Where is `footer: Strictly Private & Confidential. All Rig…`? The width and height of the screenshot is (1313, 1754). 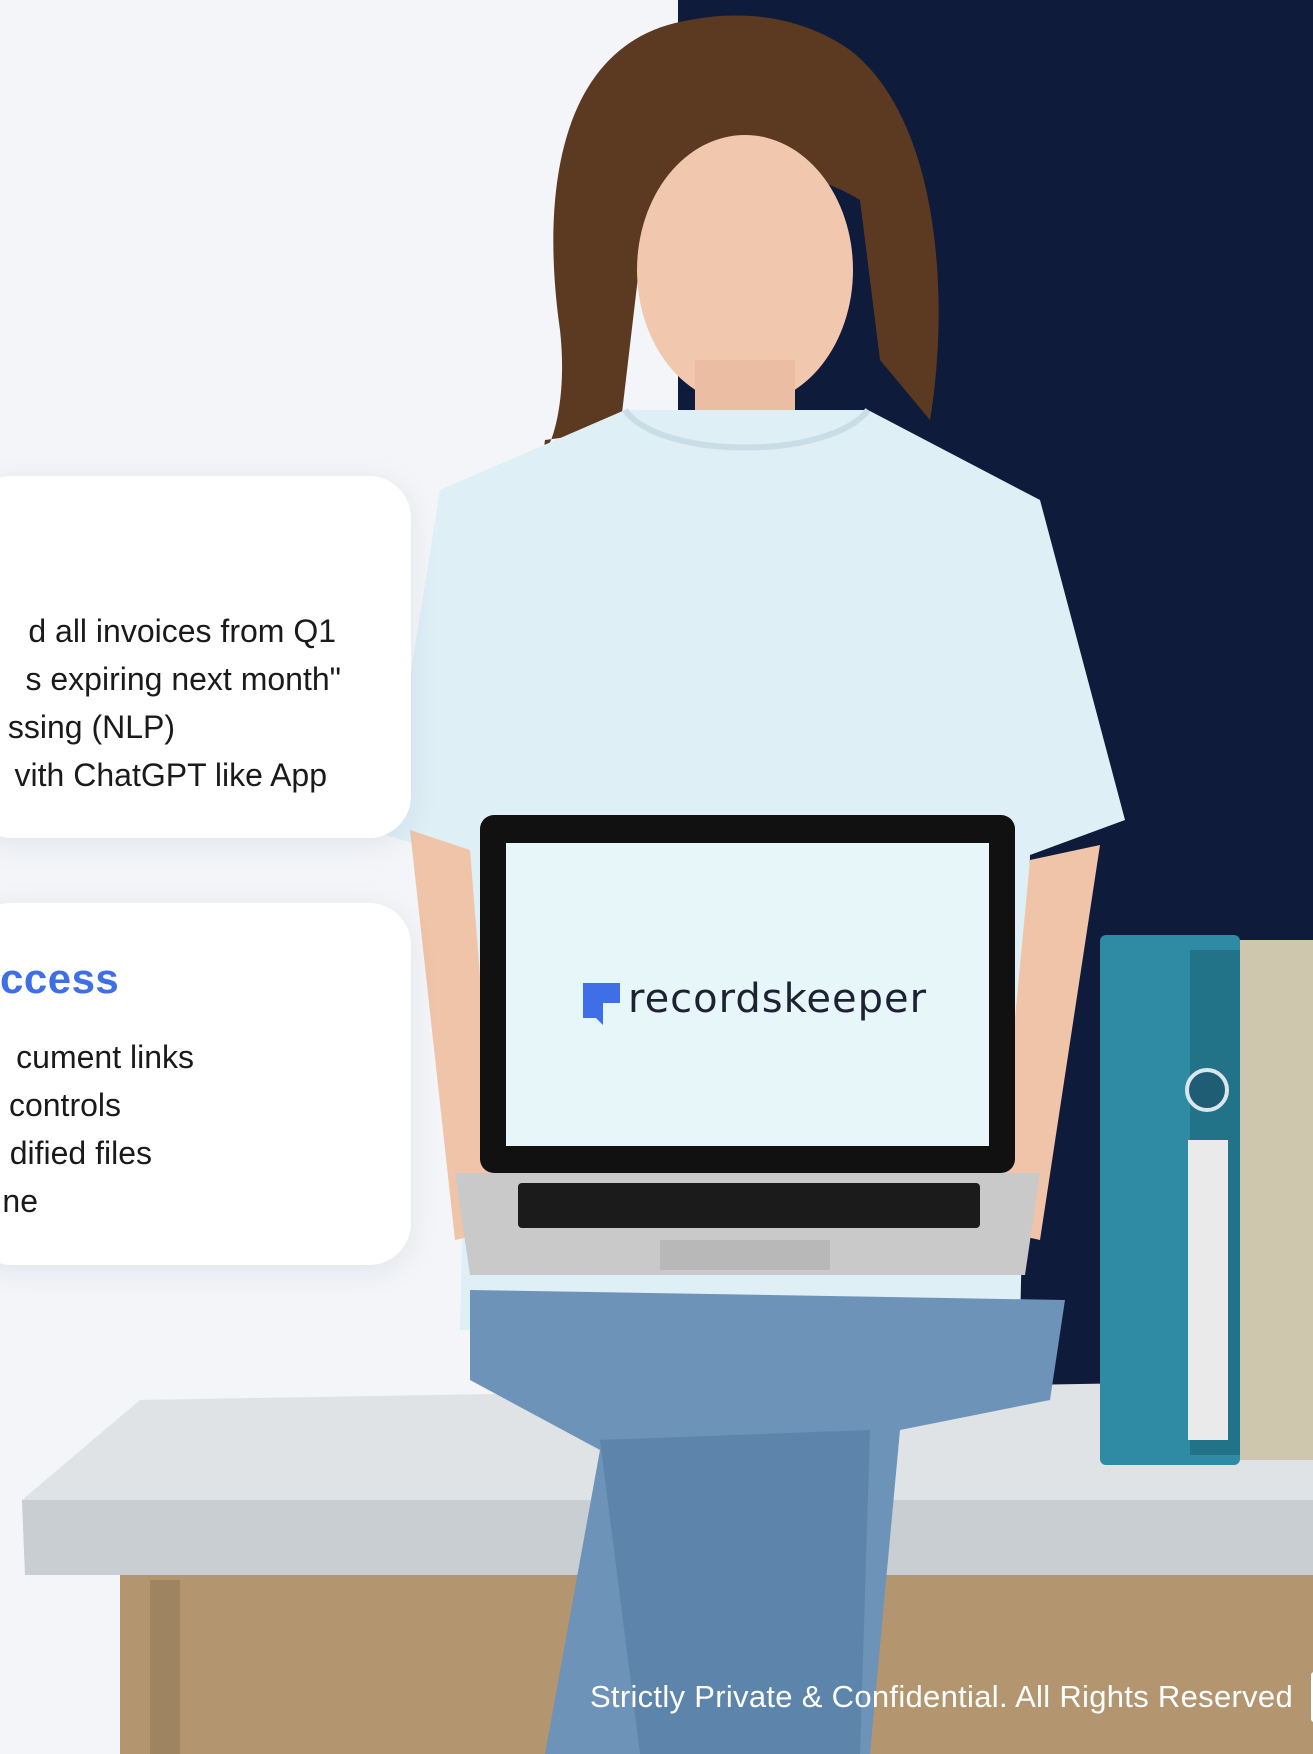 footer: Strictly Private & Confidential. All Rig… is located at coordinates (951, 1697).